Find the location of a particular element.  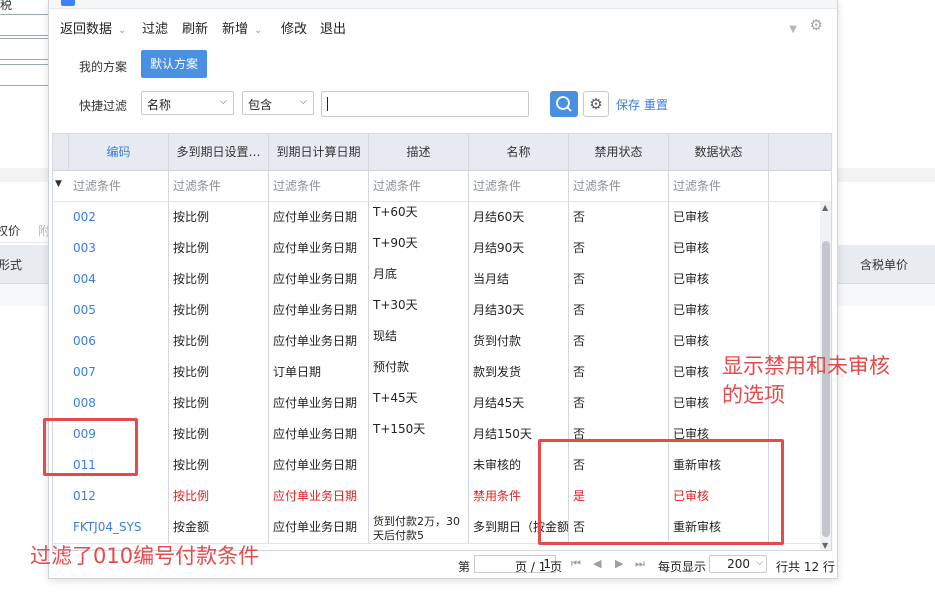

default-scheme-tab: 默认方案 is located at coordinates (174, 64).